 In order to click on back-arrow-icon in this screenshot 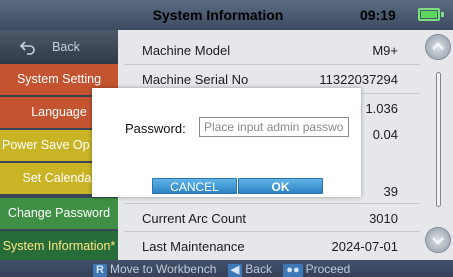, I will do `click(27, 48)`.